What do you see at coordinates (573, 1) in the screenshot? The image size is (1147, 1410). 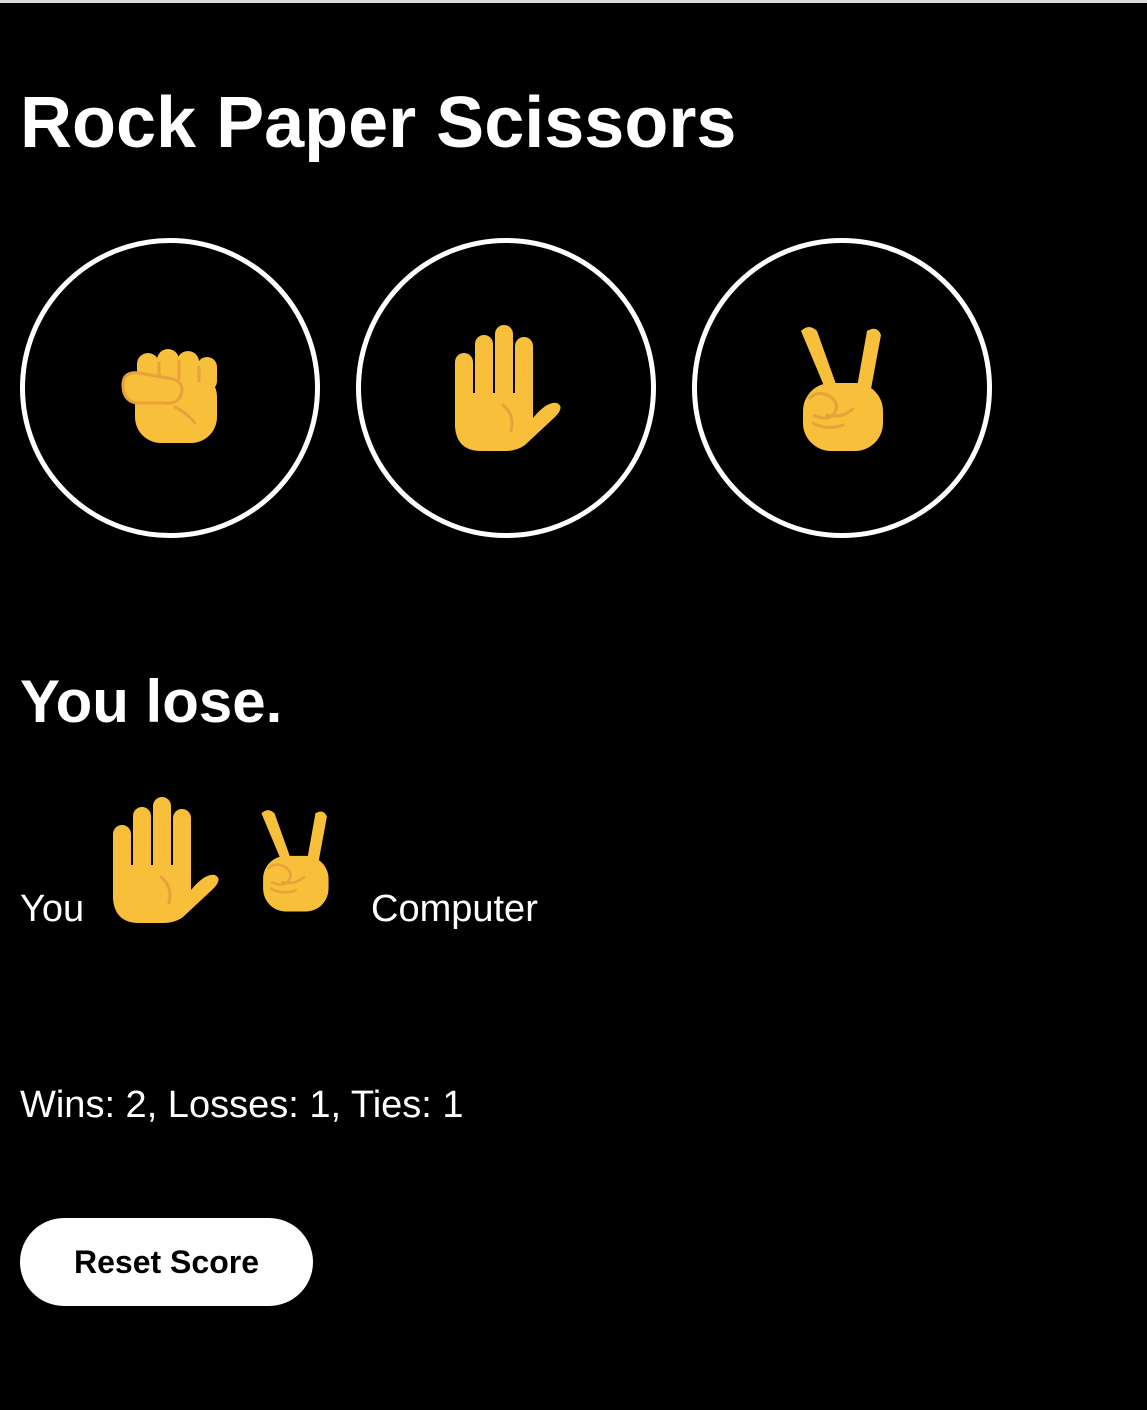 I see `top-divider` at bounding box center [573, 1].